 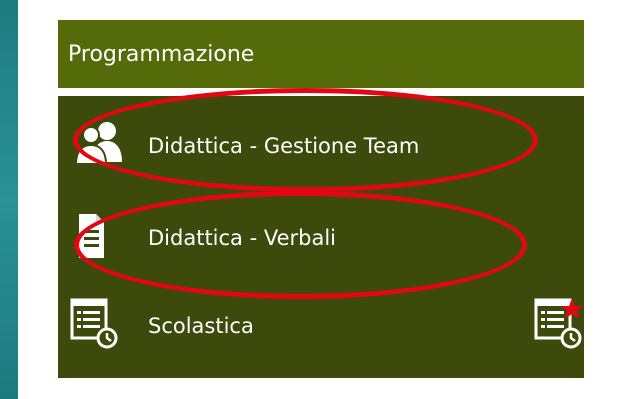 I want to click on schedule-list-icon, so click(x=95, y=326).